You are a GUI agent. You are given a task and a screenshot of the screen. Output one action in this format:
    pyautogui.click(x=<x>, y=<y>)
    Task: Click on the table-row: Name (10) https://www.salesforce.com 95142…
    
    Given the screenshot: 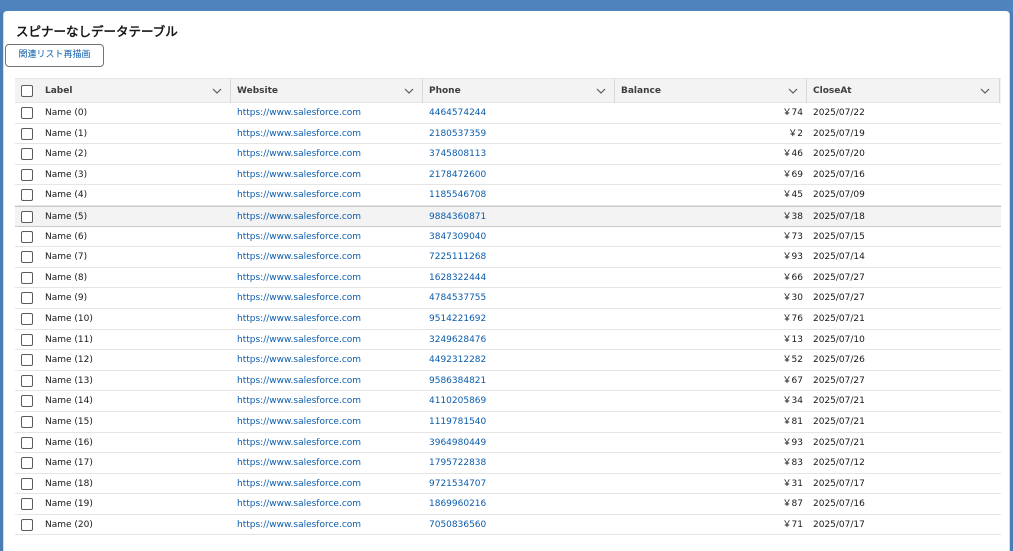 What is the action you would take?
    pyautogui.click(x=508, y=319)
    